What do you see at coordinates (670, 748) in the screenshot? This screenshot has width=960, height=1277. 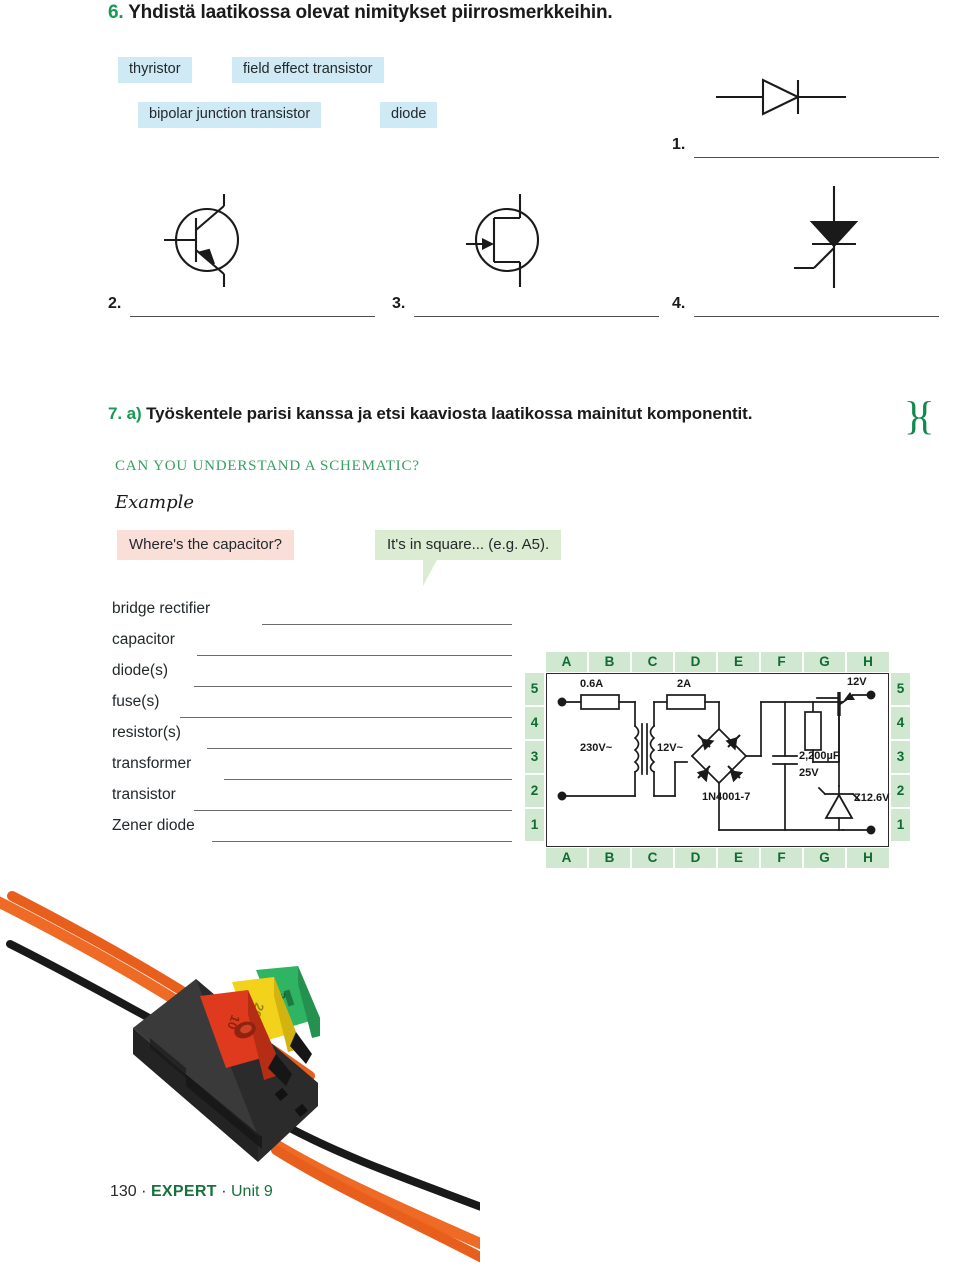 I see `label-secondary-voltage: 12V~` at bounding box center [670, 748].